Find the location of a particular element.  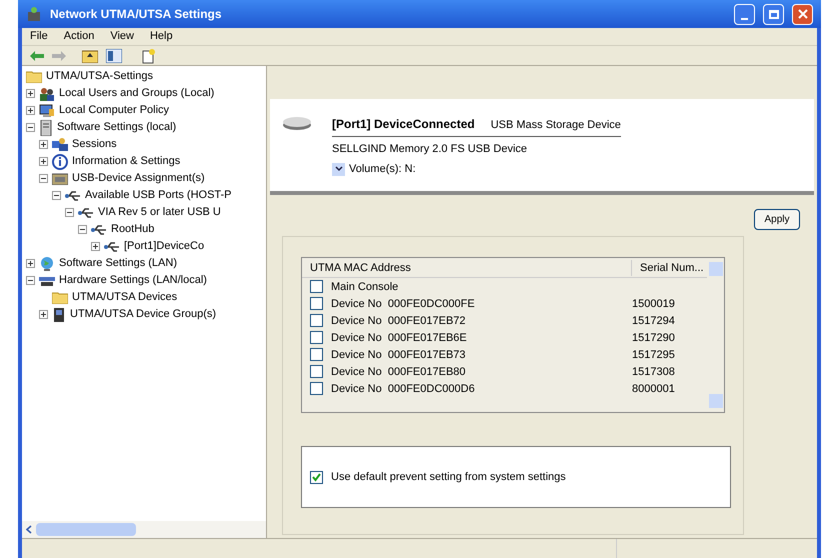

volumes-label: Volume(s): N: is located at coordinates (382, 169).